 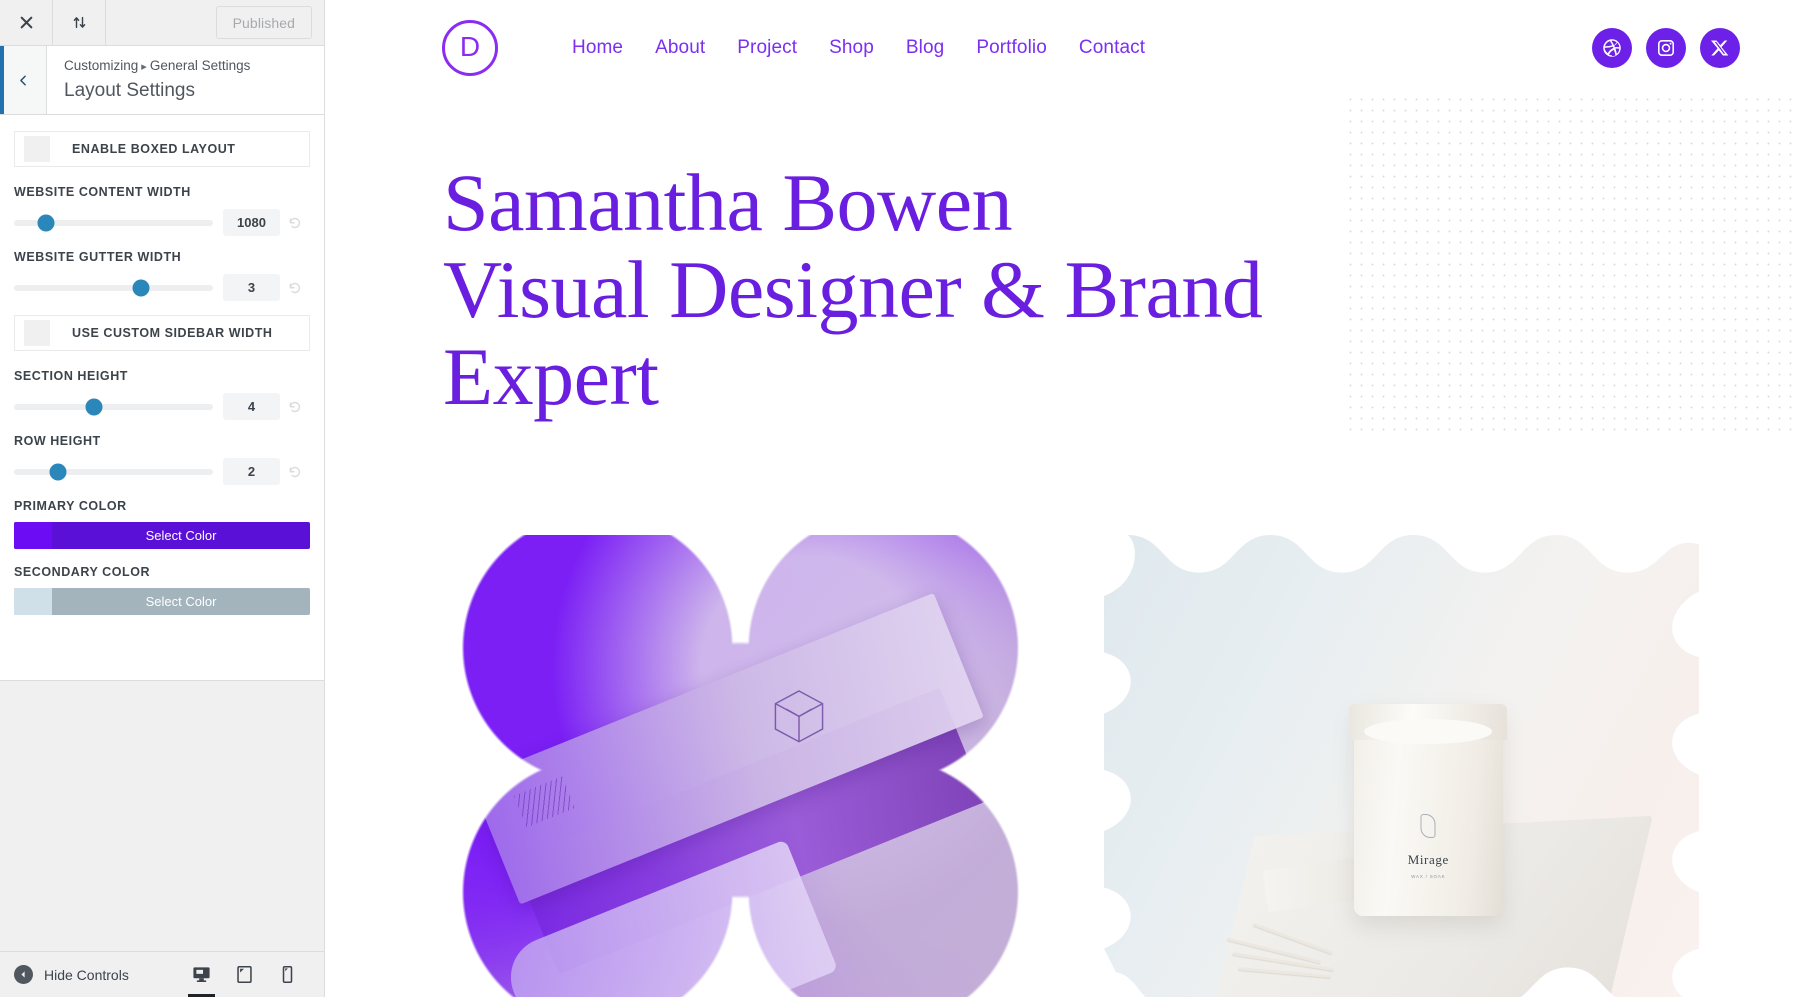 I want to click on social-instagram-button, so click(x=1666, y=47).